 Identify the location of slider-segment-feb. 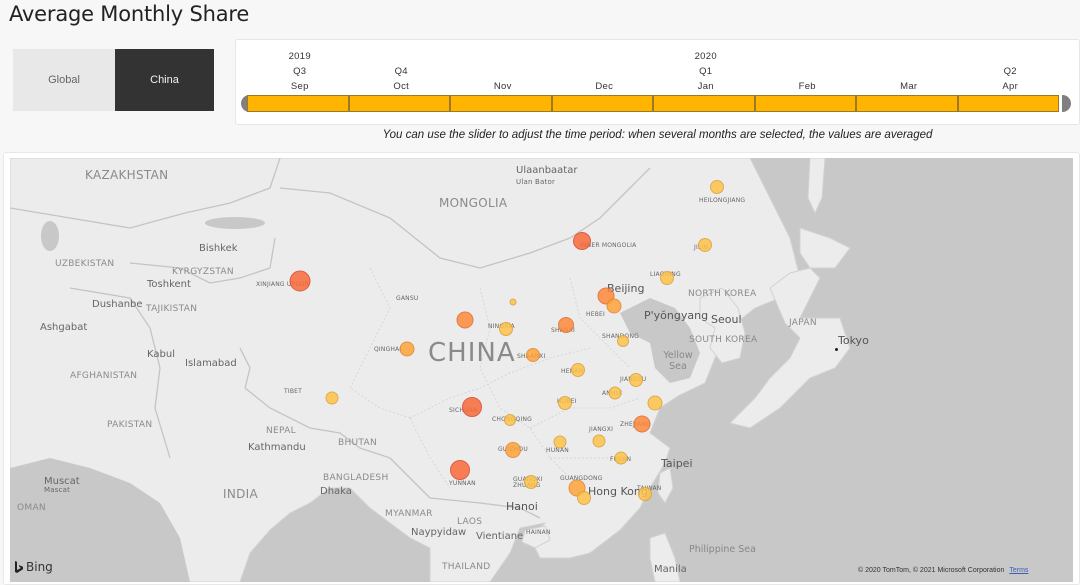
(805, 103).